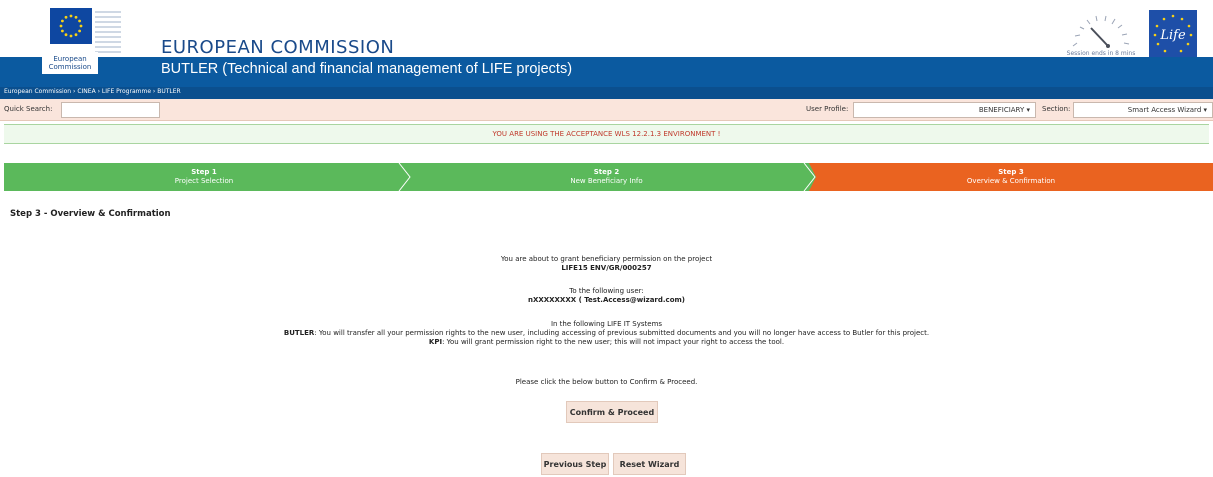 The width and height of the screenshot is (1213, 477). Describe the element at coordinates (606, 181) in the screenshot. I see `step-label: New Beneficiary Info` at that location.